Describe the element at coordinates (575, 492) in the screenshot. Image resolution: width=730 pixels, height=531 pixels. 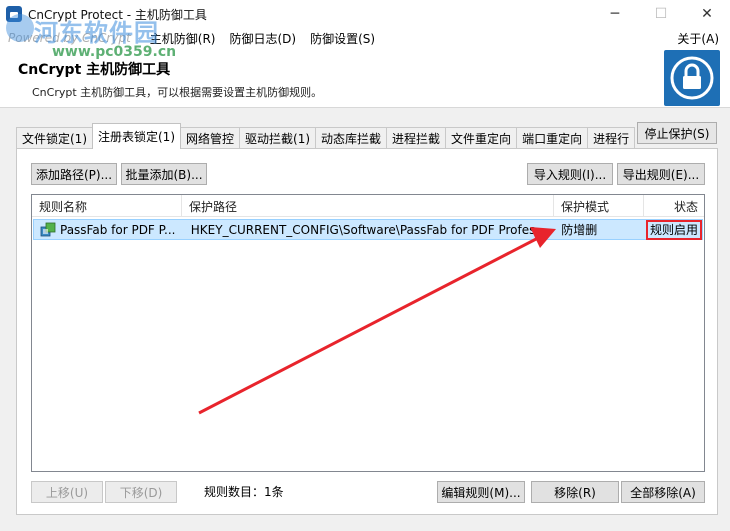
I see `remove-button: 移除(R)` at that location.